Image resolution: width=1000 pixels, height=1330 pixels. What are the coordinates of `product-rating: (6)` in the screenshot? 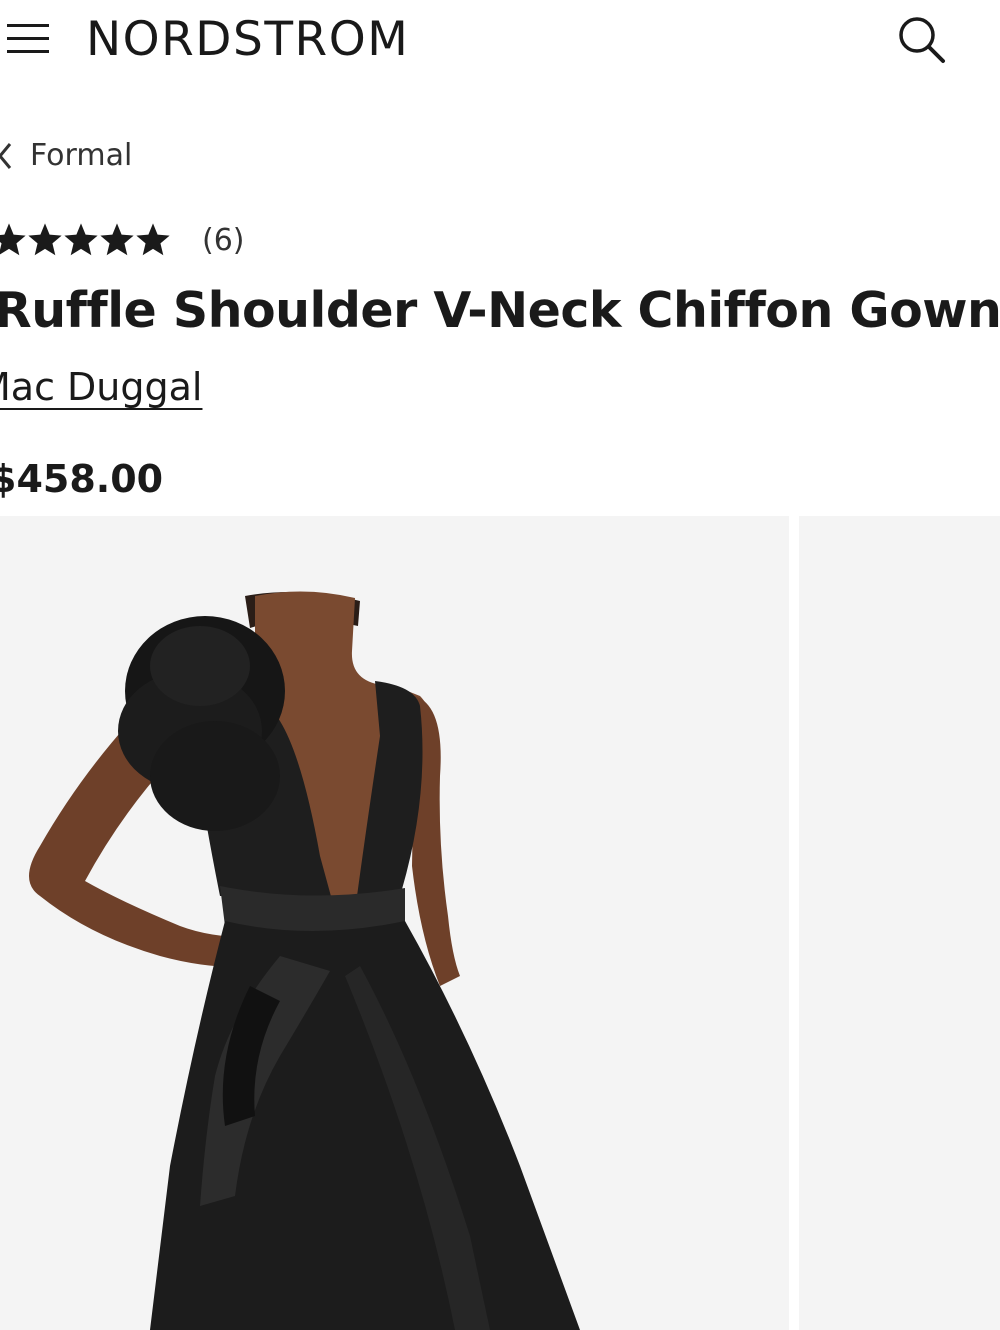 It's located at (122, 240).